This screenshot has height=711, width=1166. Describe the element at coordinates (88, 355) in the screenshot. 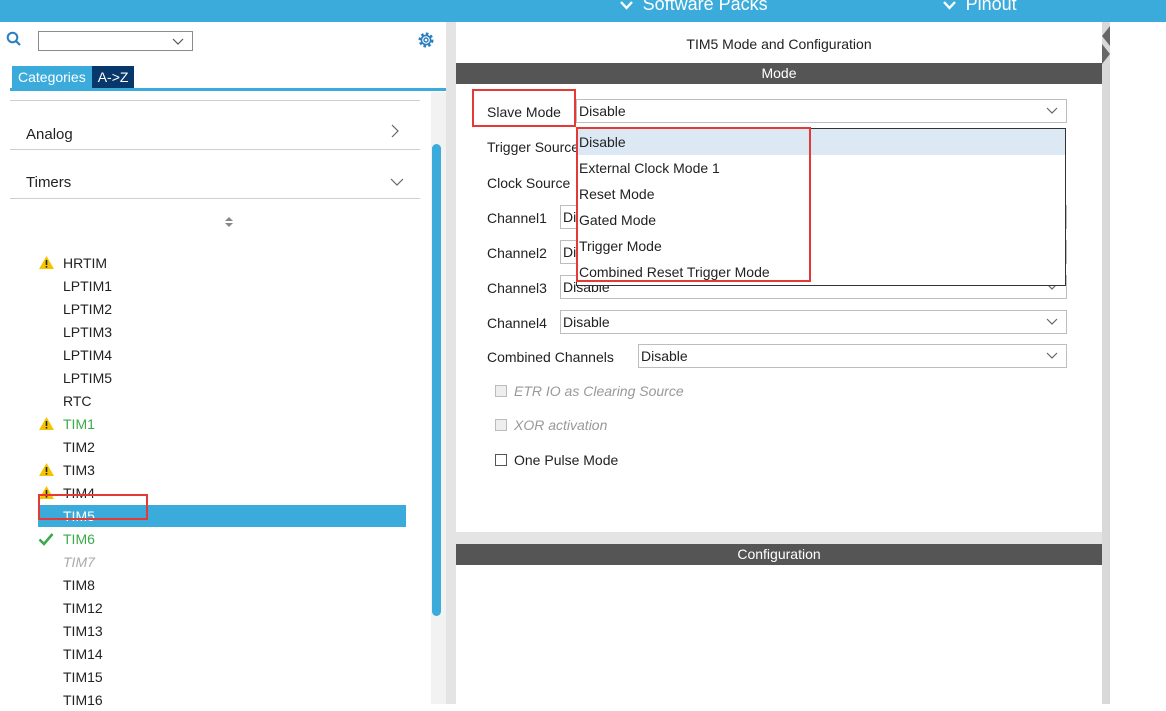

I see `timer-item-label: LPTIM4` at that location.